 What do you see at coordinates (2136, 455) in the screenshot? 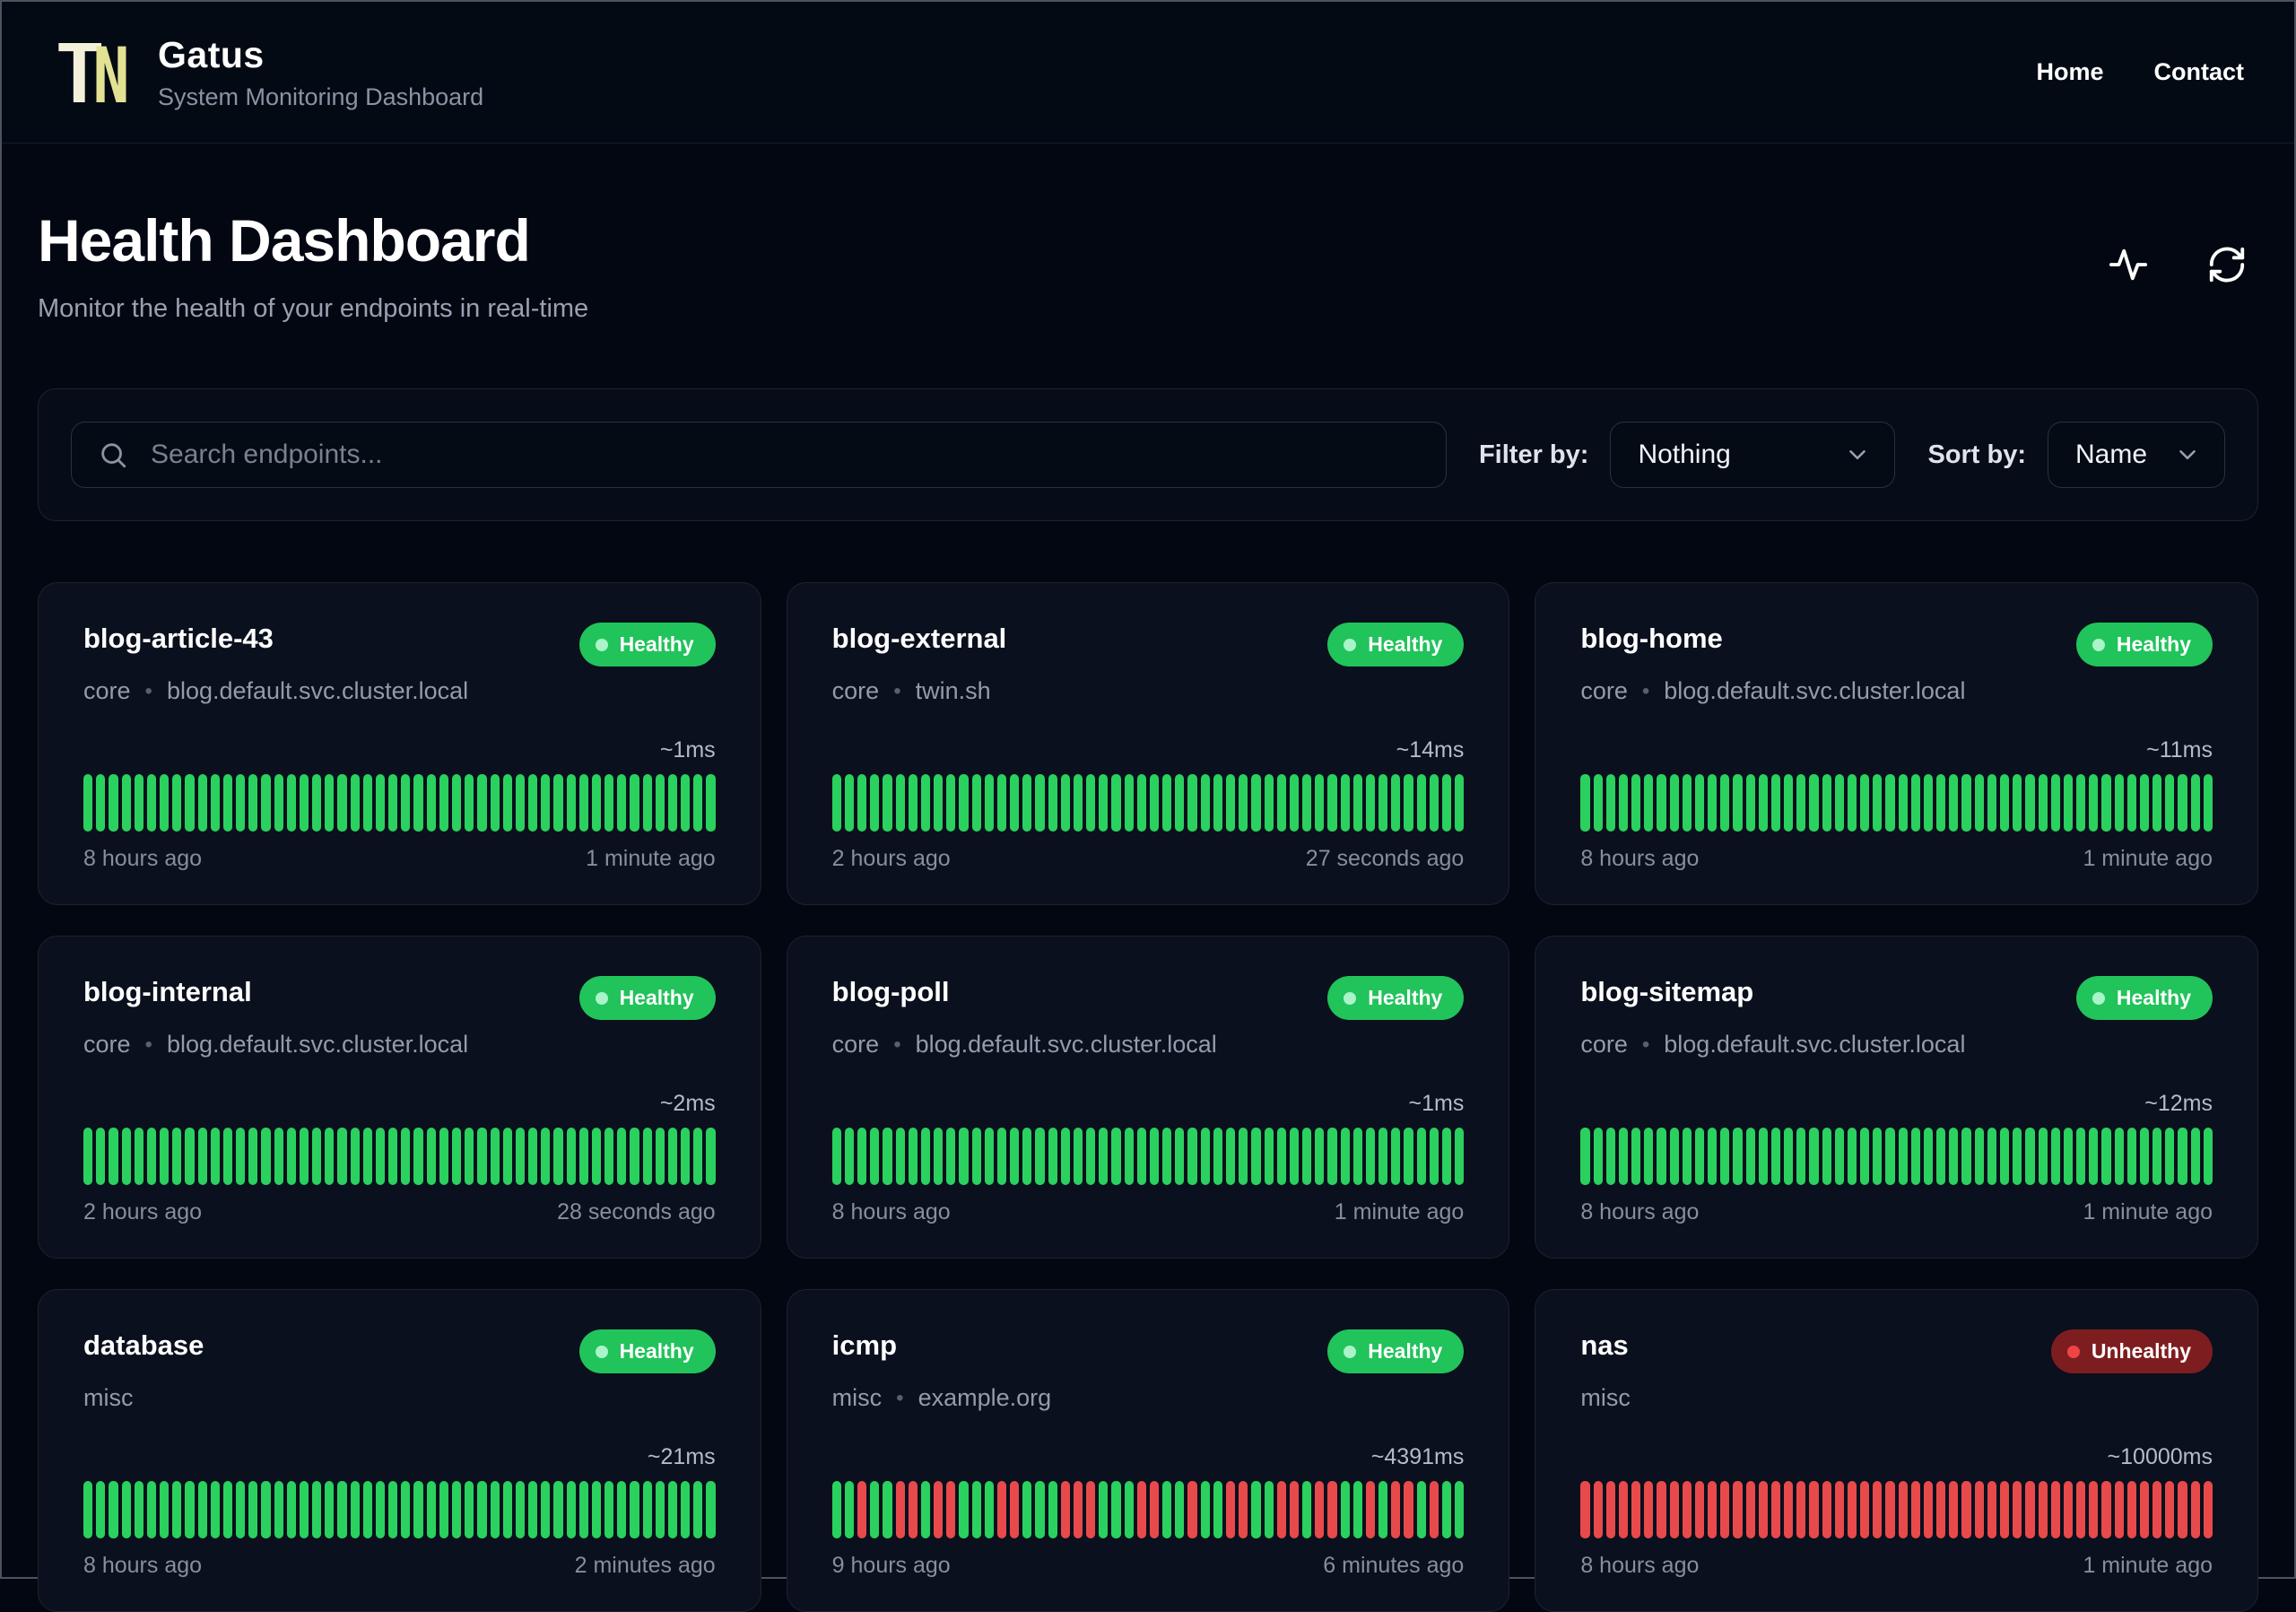
I see `sort-select: Name` at bounding box center [2136, 455].